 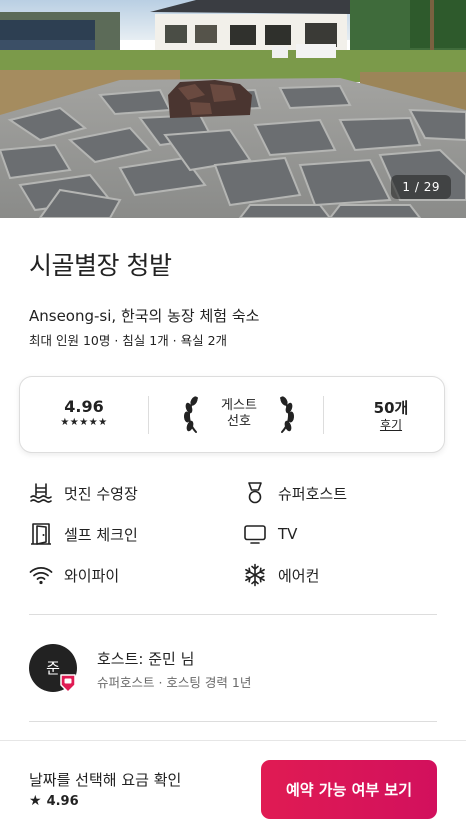 I want to click on laurel-right-icon, so click(x=287, y=414).